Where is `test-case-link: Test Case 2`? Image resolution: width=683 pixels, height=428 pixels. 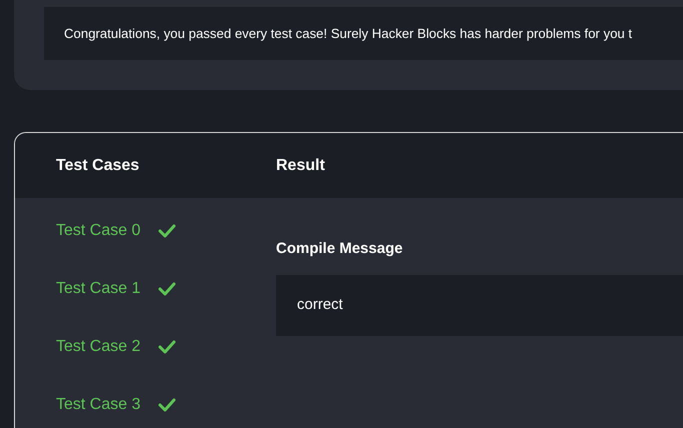
test-case-link: Test Case 2 is located at coordinates (98, 347).